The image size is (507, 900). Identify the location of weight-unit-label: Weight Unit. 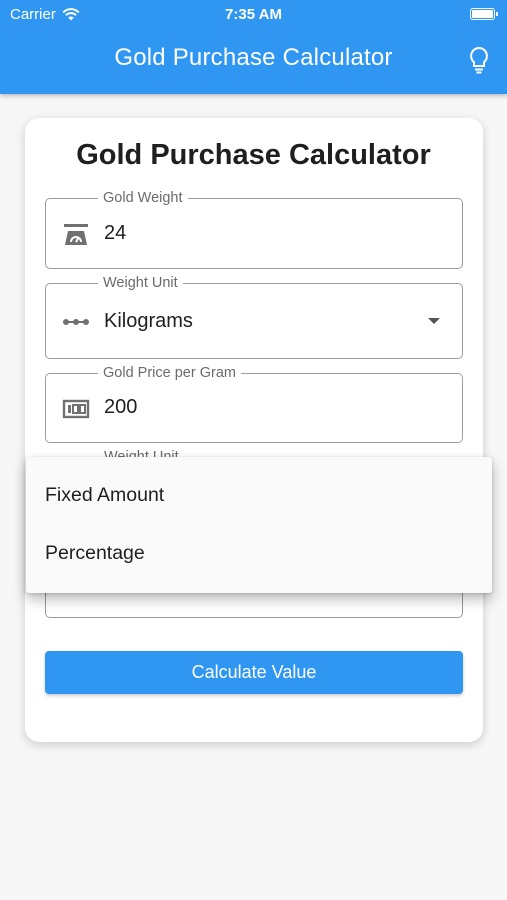
(140, 283).